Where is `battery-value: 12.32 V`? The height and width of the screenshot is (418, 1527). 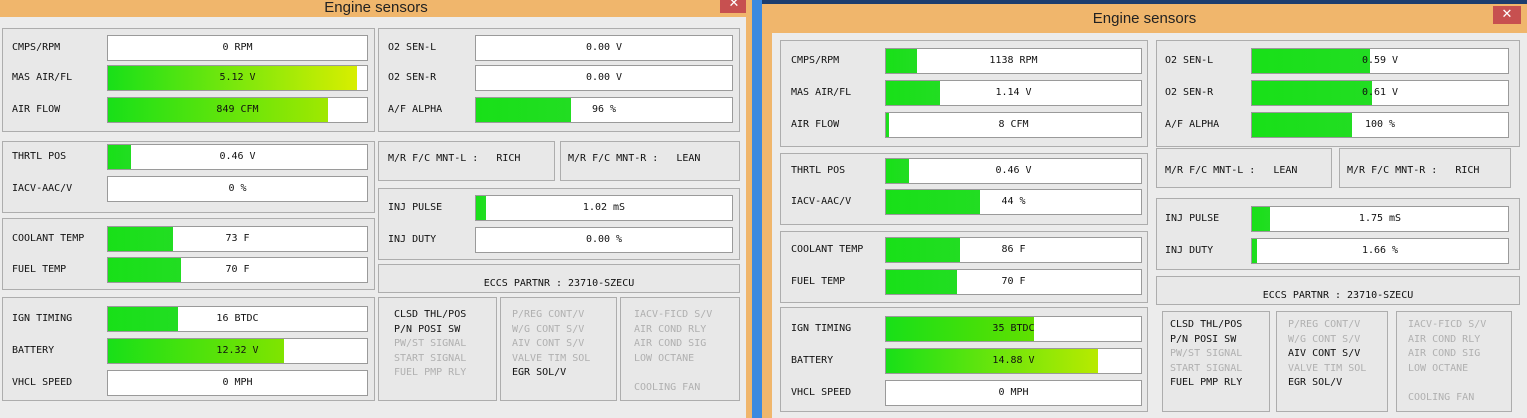
battery-value: 12.32 V is located at coordinates (237, 350).